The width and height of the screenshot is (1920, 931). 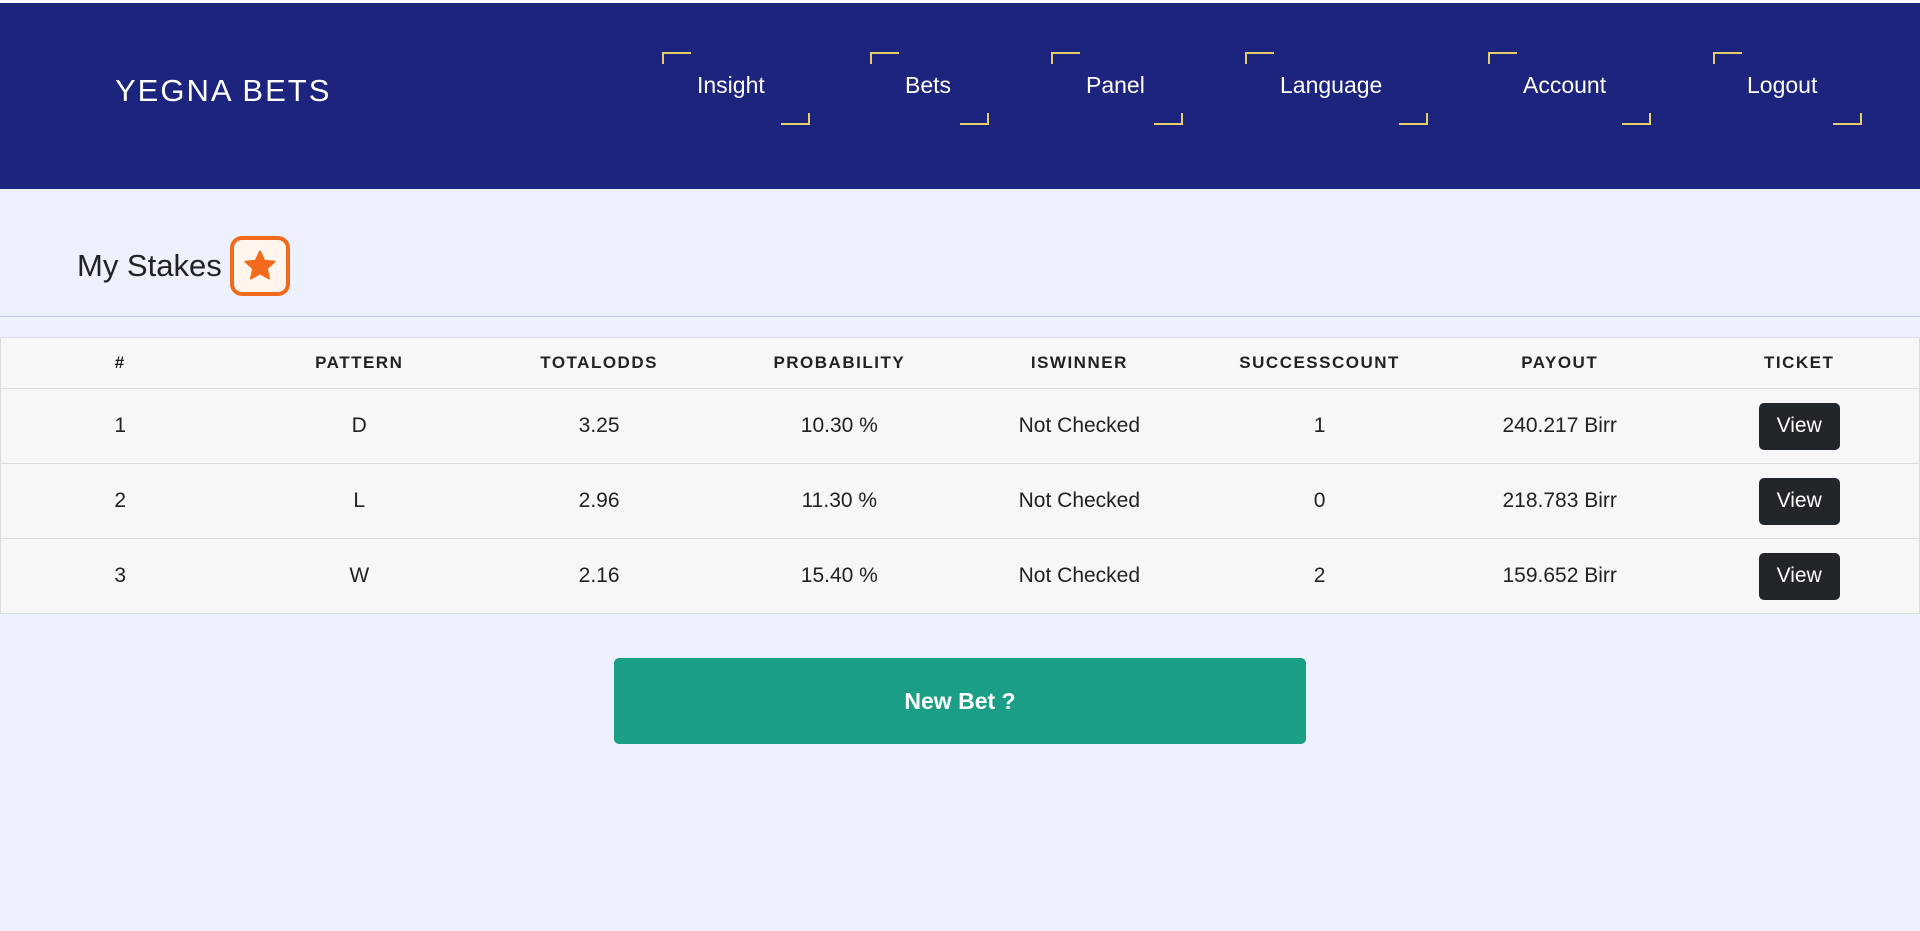 I want to click on cell-probability: 11.30 %, so click(x=839, y=501).